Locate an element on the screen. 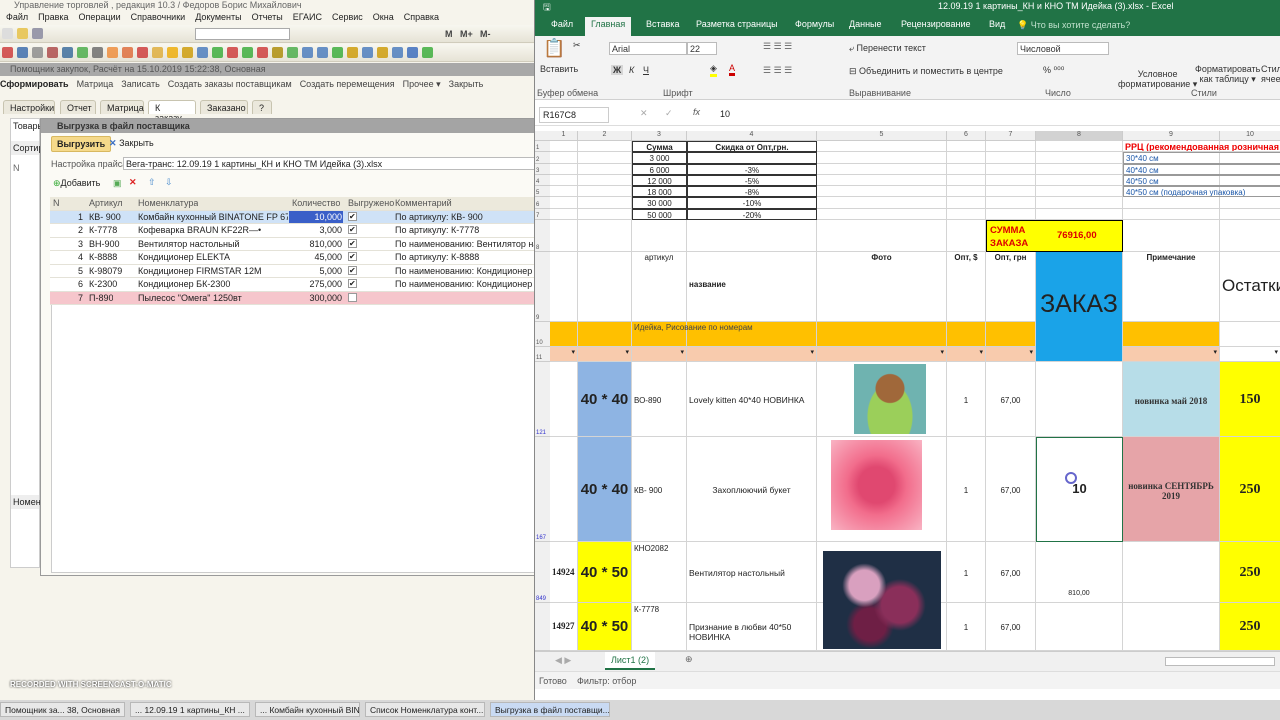 The width and height of the screenshot is (1280, 720). m-plus-button: M+ is located at coordinates (466, 34).